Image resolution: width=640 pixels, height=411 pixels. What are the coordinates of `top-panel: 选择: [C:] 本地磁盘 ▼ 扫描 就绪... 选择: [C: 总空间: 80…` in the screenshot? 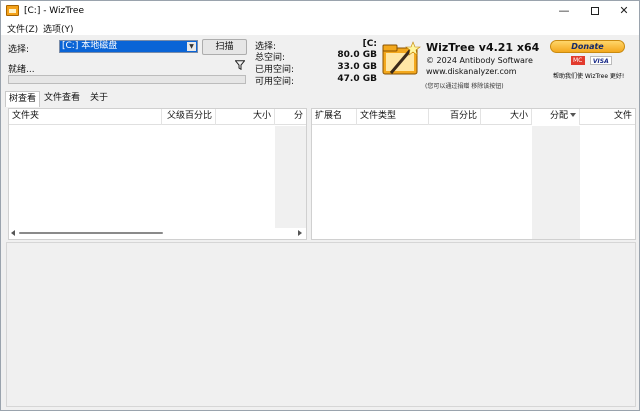 It's located at (320, 63).